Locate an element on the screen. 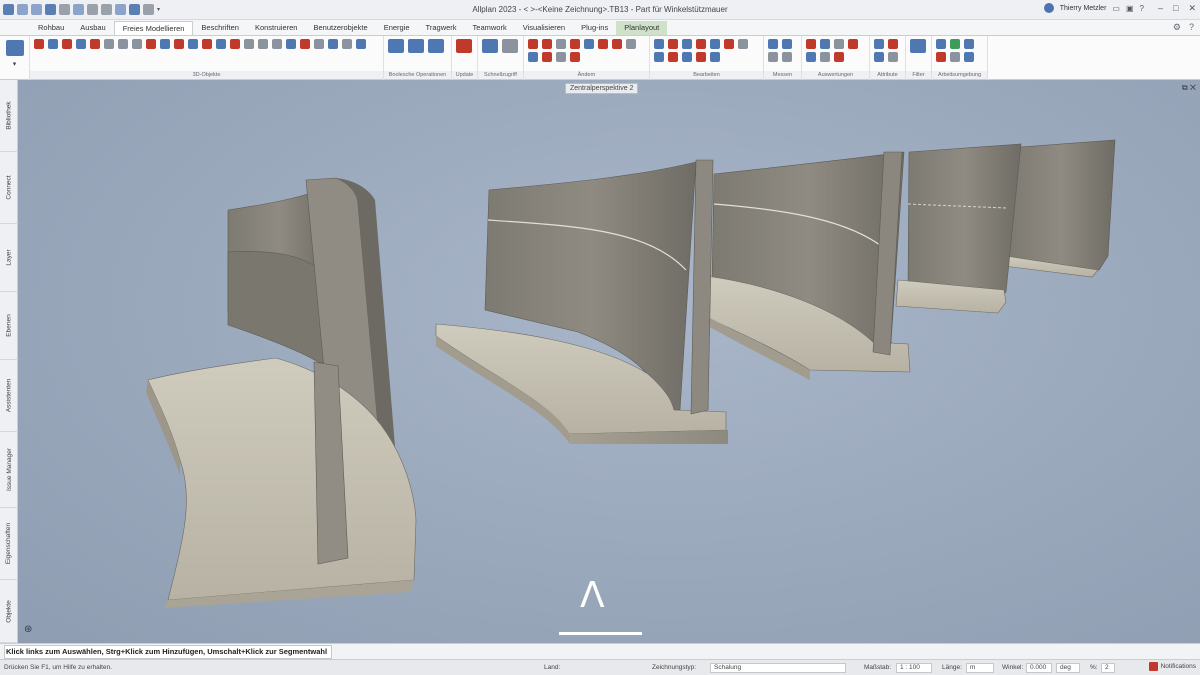 The image size is (1200, 675). mirror-3d-icon is located at coordinates (277, 44).